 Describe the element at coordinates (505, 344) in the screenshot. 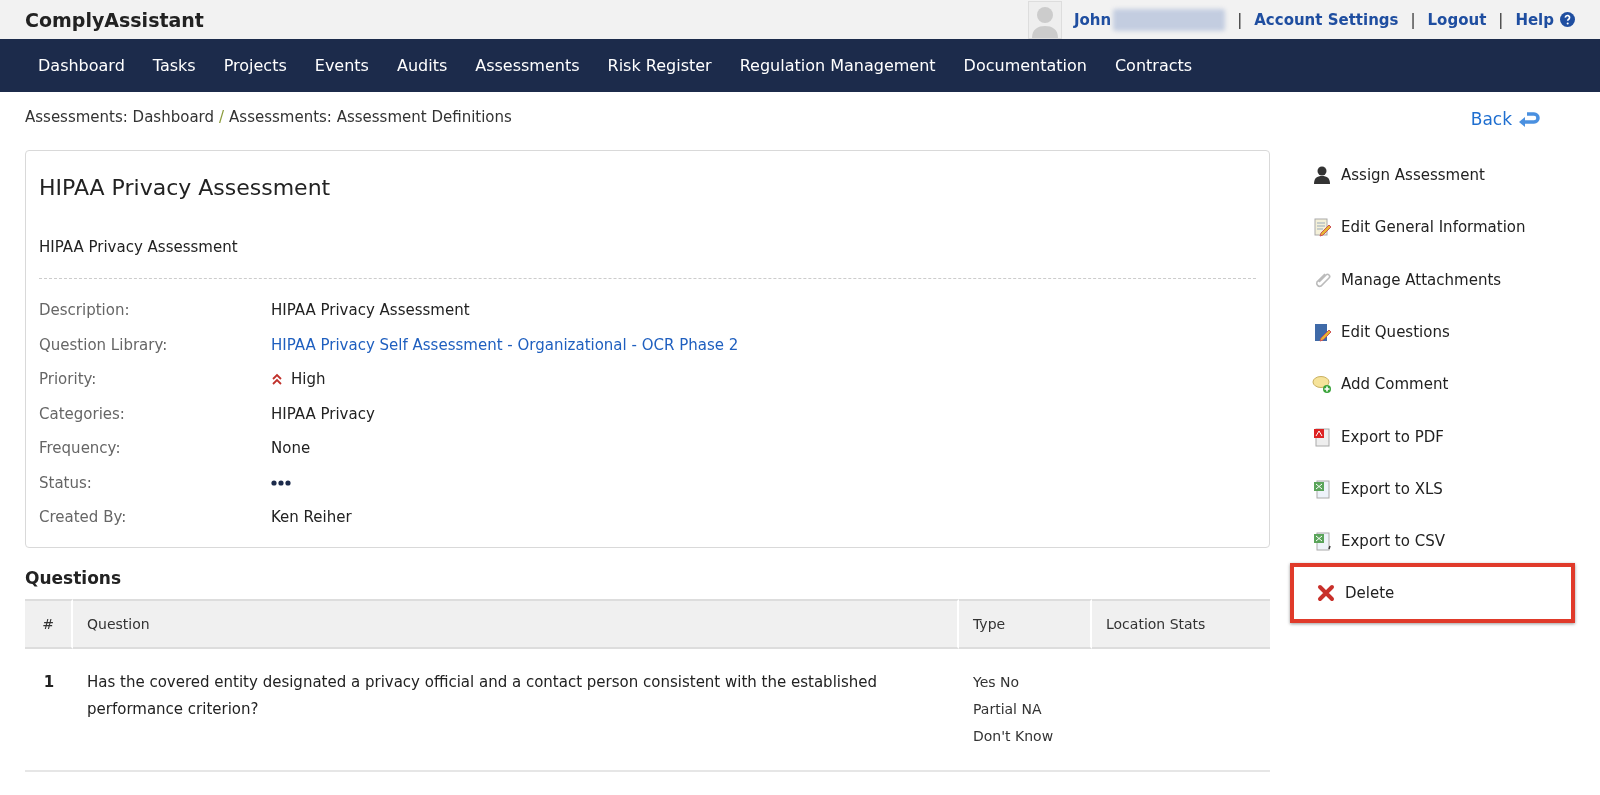

I see `library-link: HIPAA Privacy Self Assessment - Organizational - OCR Phase 2` at that location.